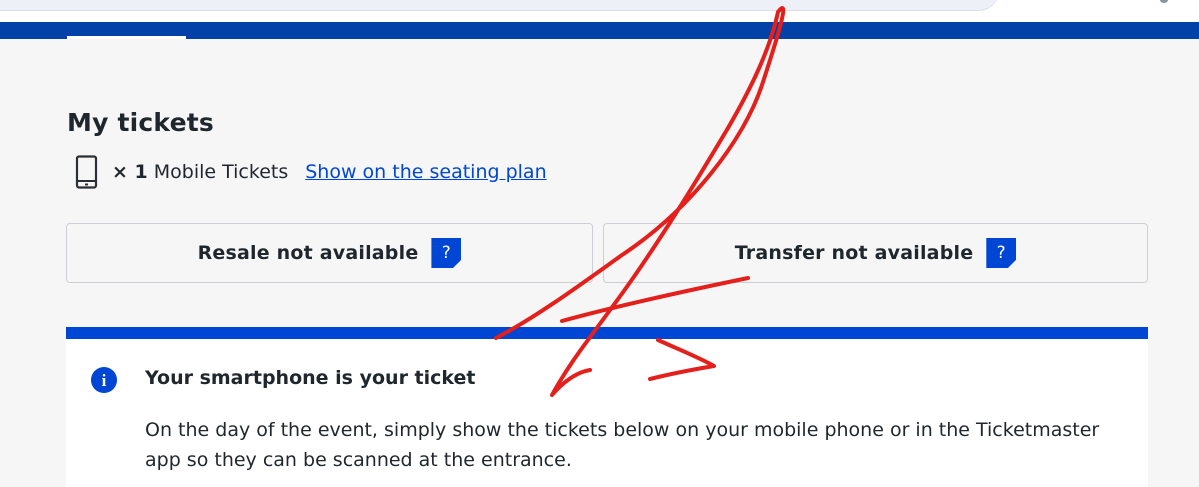 Image resolution: width=1199 pixels, height=487 pixels. Describe the element at coordinates (854, 253) in the screenshot. I see `transfer-label: Transfer not available` at that location.